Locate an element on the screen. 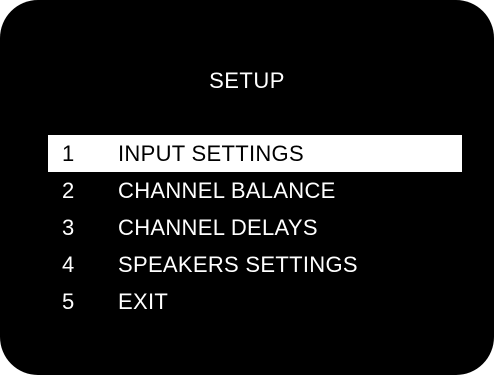 This screenshot has height=375, width=494. menu-item-label: SPEAKERS SETTINGS is located at coordinates (238, 264).